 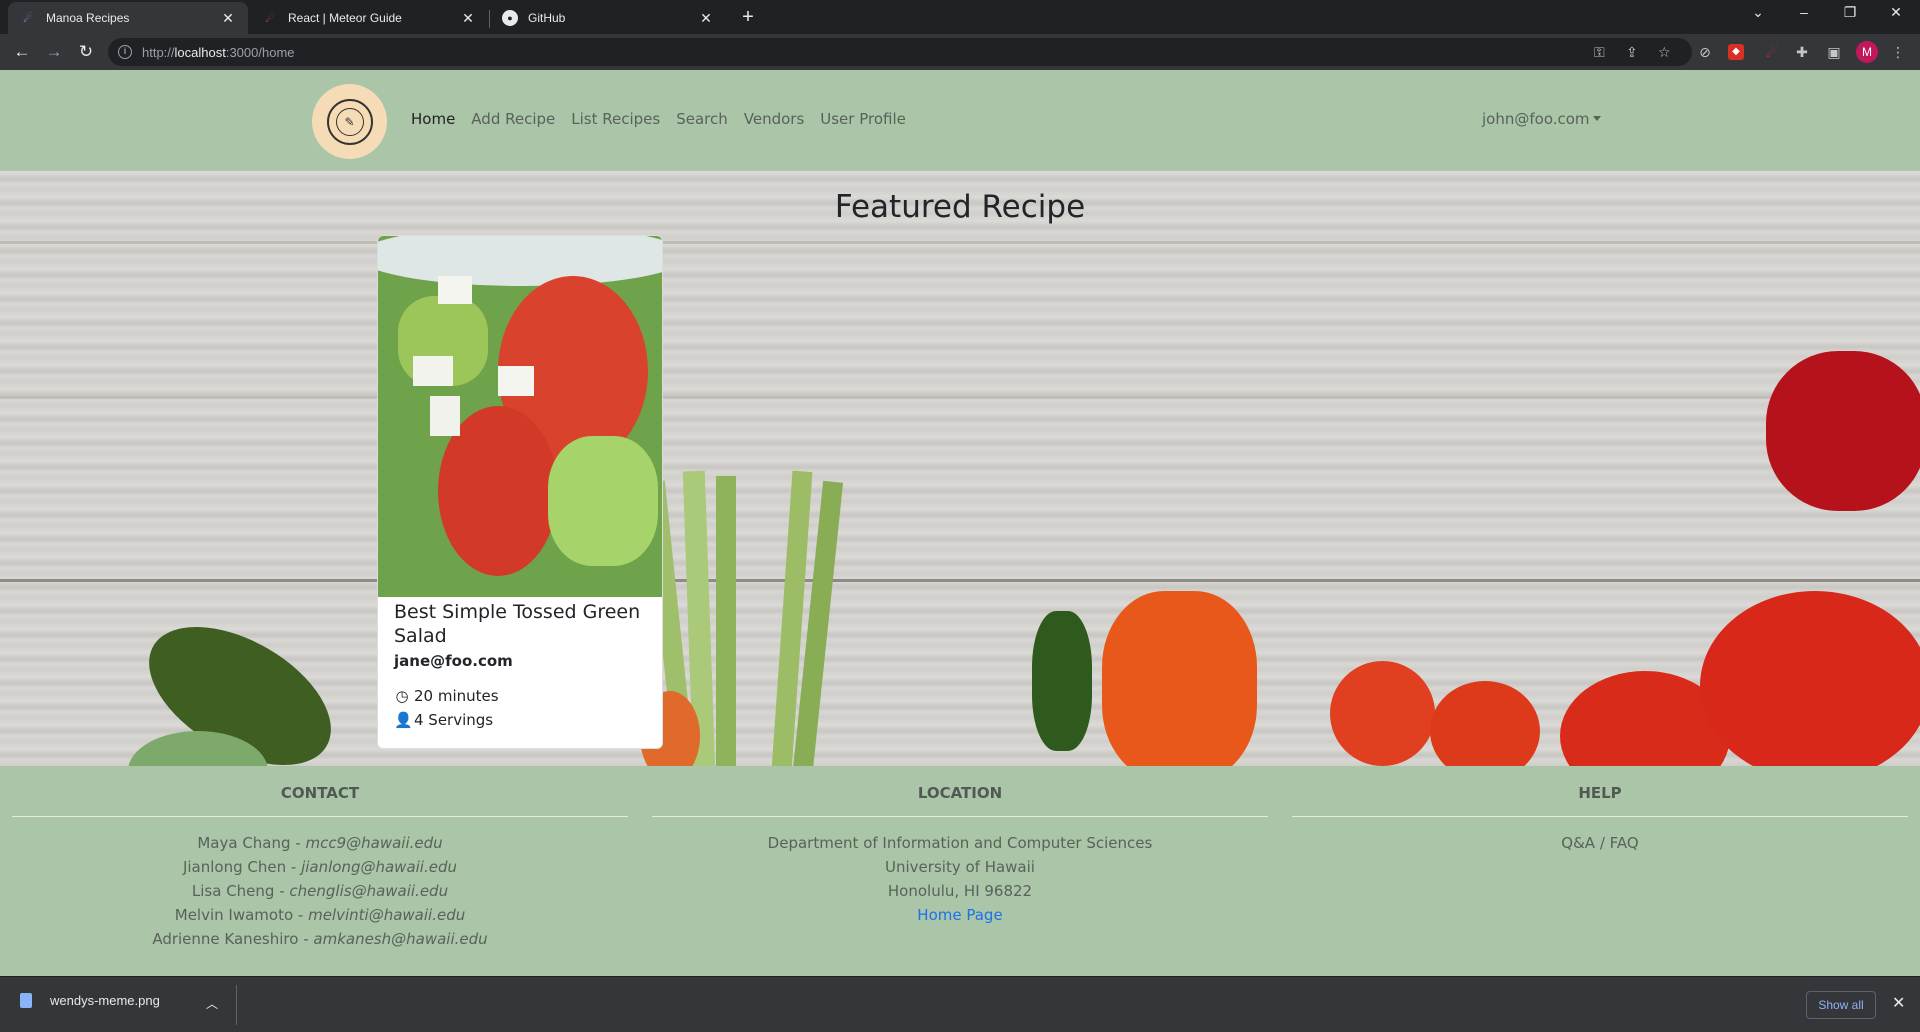 What do you see at coordinates (702, 119) in the screenshot?
I see `nav-search: Search` at bounding box center [702, 119].